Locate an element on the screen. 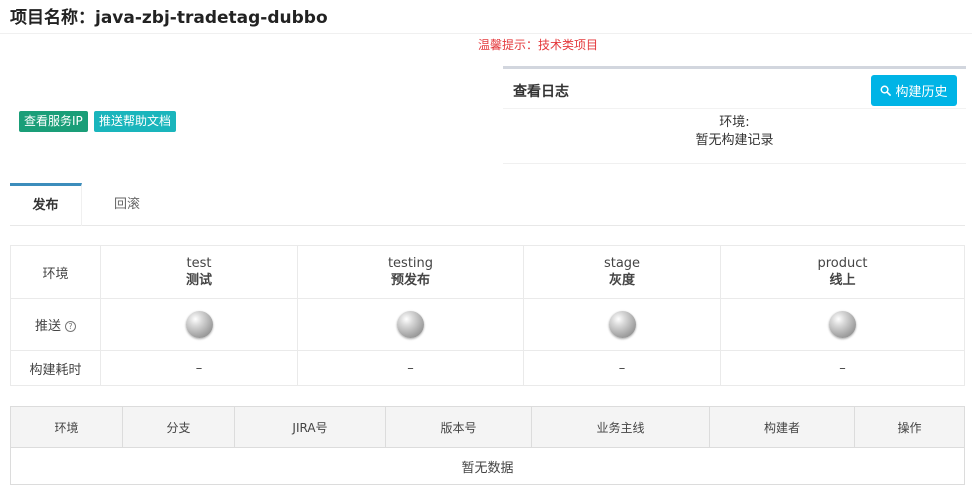 This screenshot has height=488, width=972. title-divider is located at coordinates (486, 33).